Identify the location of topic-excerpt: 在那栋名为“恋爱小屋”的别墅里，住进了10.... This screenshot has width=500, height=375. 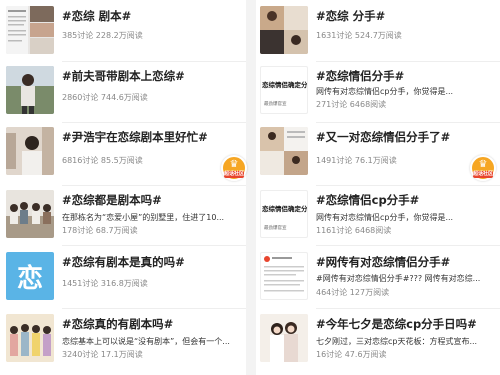
(143, 217).